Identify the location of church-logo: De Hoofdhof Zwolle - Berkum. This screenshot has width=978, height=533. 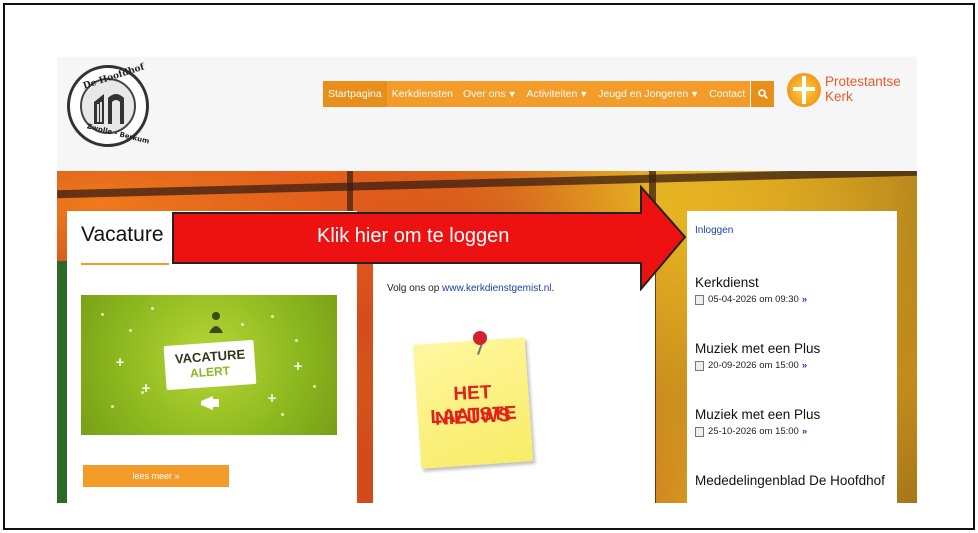
(108, 104).